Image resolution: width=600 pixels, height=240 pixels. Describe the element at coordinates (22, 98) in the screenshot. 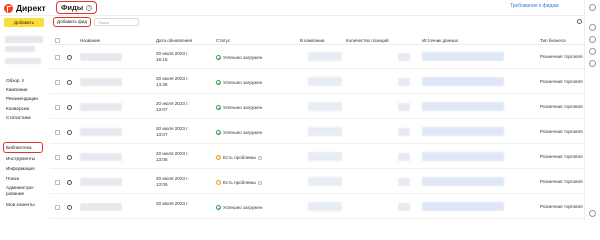

I see `sidebar-item-recommendations: Рекомендации` at that location.